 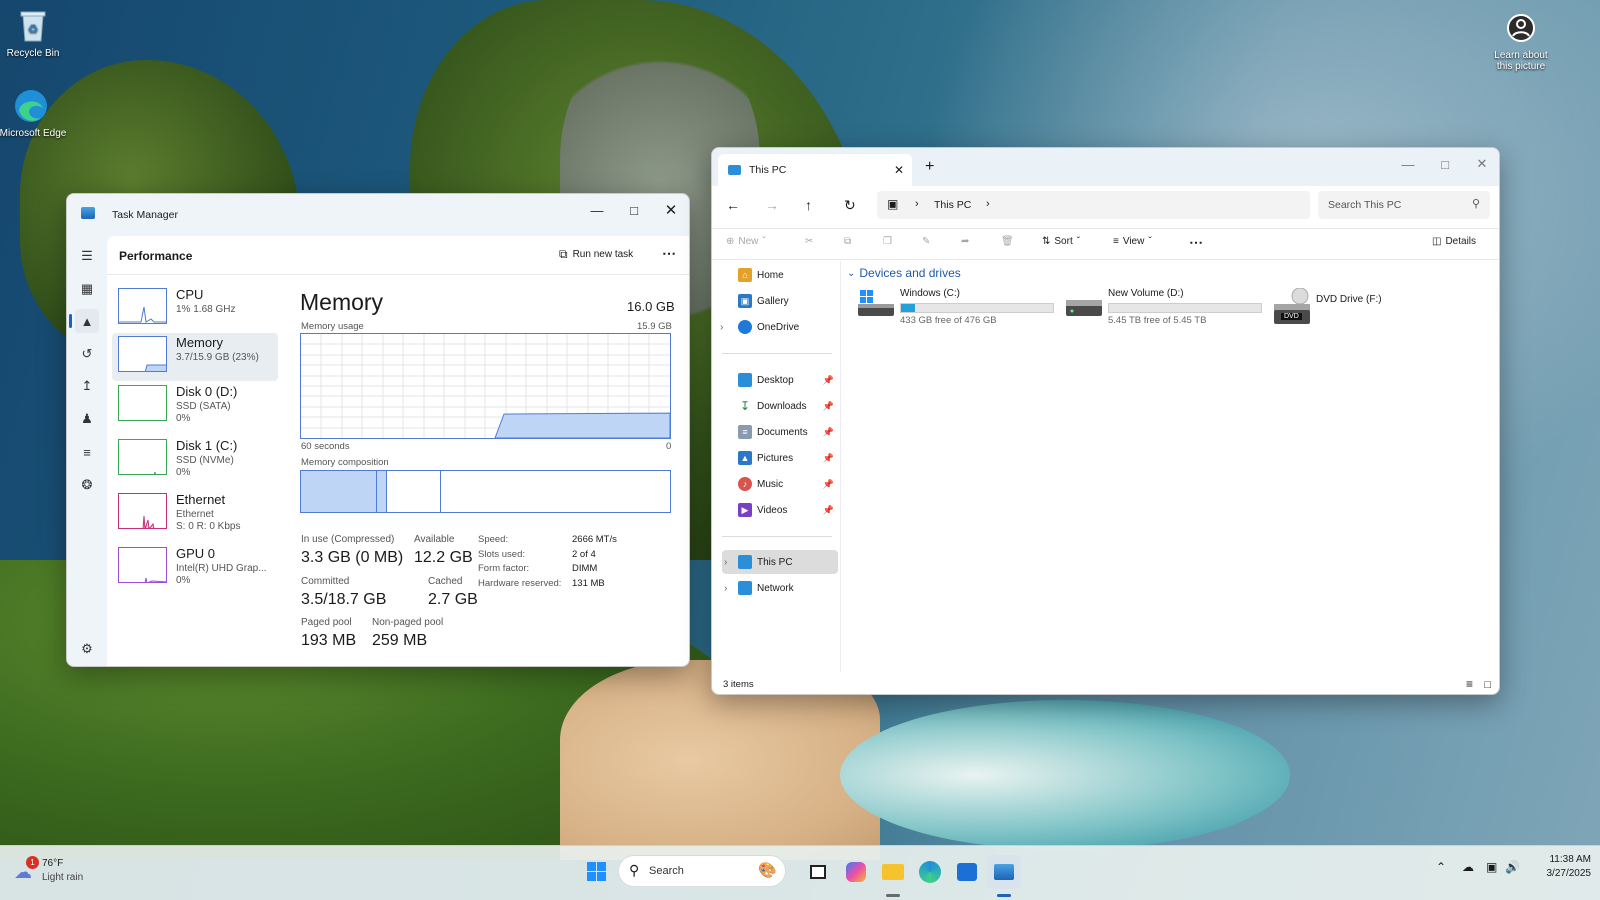 What do you see at coordinates (1512, 867) in the screenshot?
I see `volume-icon: 🔊` at bounding box center [1512, 867].